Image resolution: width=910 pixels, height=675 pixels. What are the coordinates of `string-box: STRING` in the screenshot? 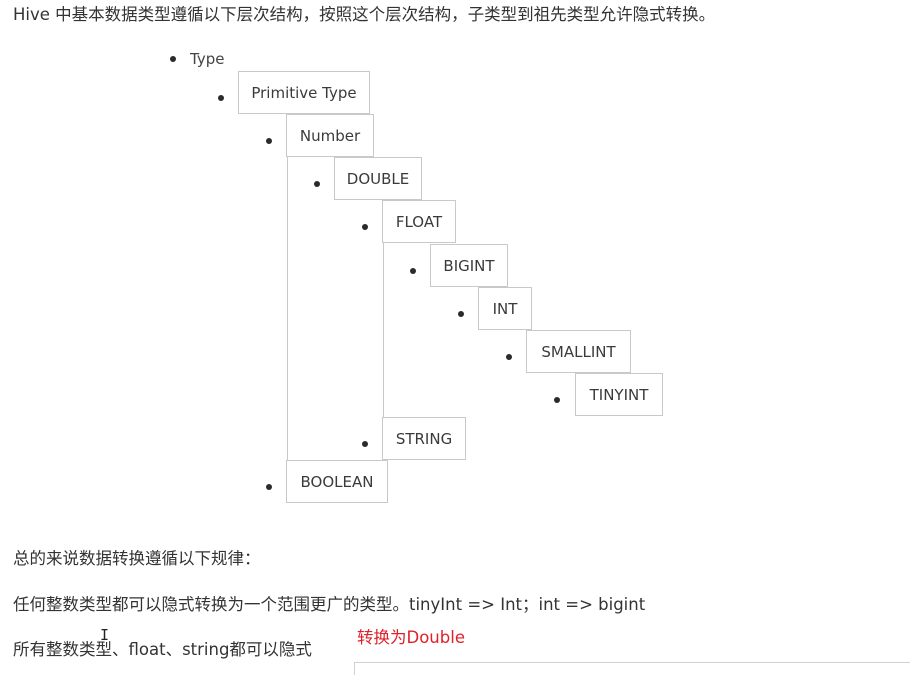 It's located at (424, 438).